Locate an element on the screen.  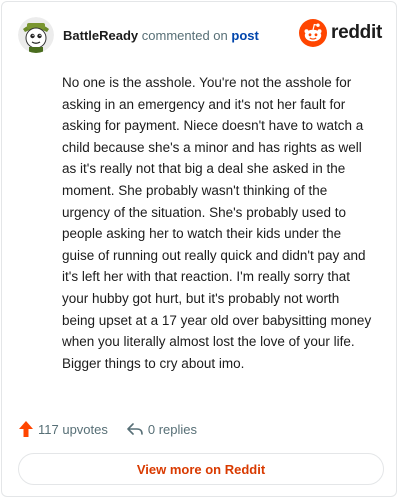
reddit-wordmark: reddit is located at coordinates (356, 32).